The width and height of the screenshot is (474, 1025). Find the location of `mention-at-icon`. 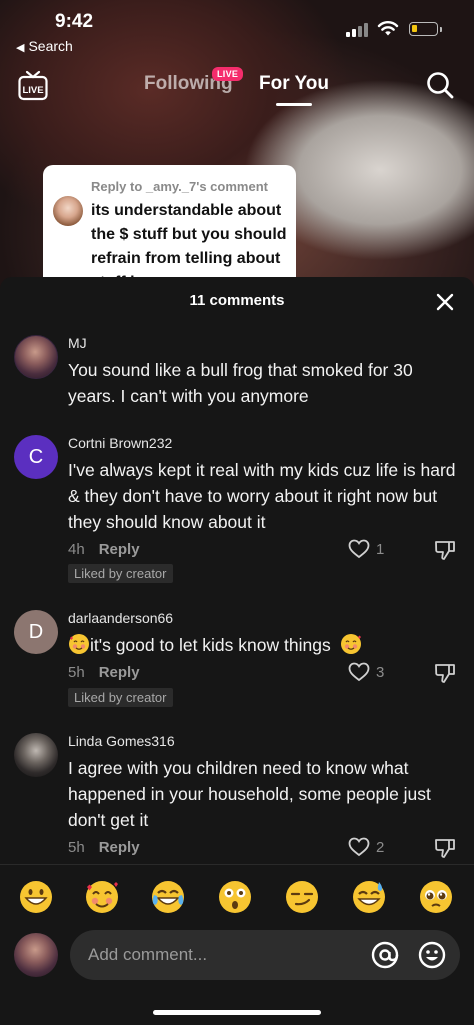

mention-at-icon is located at coordinates (385, 955).